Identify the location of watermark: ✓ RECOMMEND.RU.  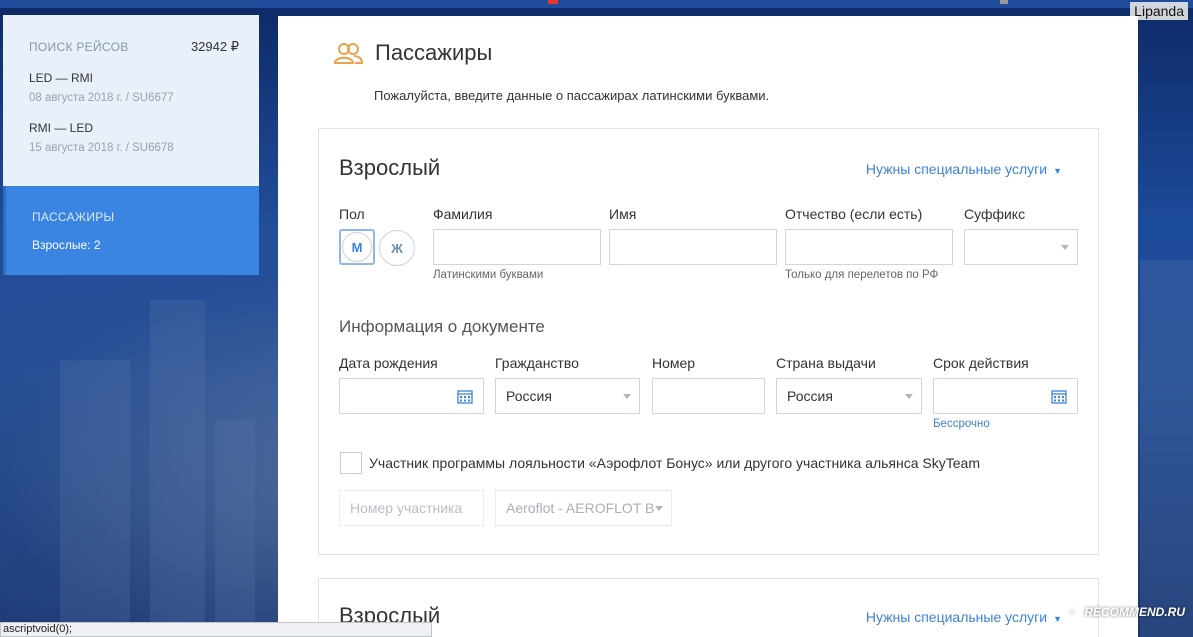
(1124, 612).